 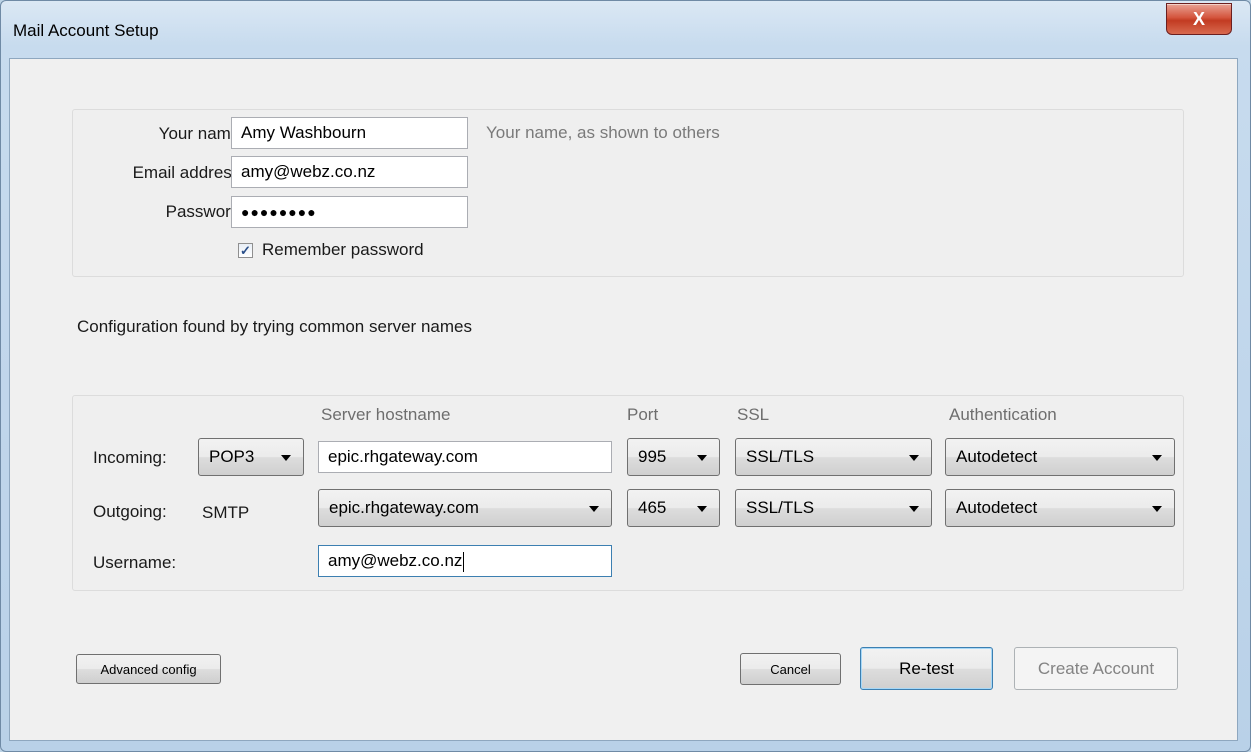 I want to click on incoming-port-select: 995, so click(x=673, y=457).